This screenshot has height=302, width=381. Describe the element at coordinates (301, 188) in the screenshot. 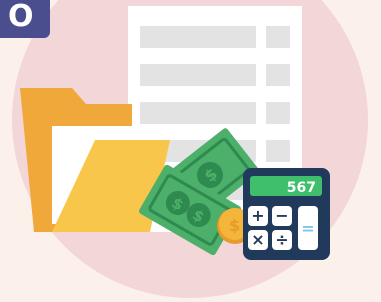

I see `calculator-display: 567` at that location.